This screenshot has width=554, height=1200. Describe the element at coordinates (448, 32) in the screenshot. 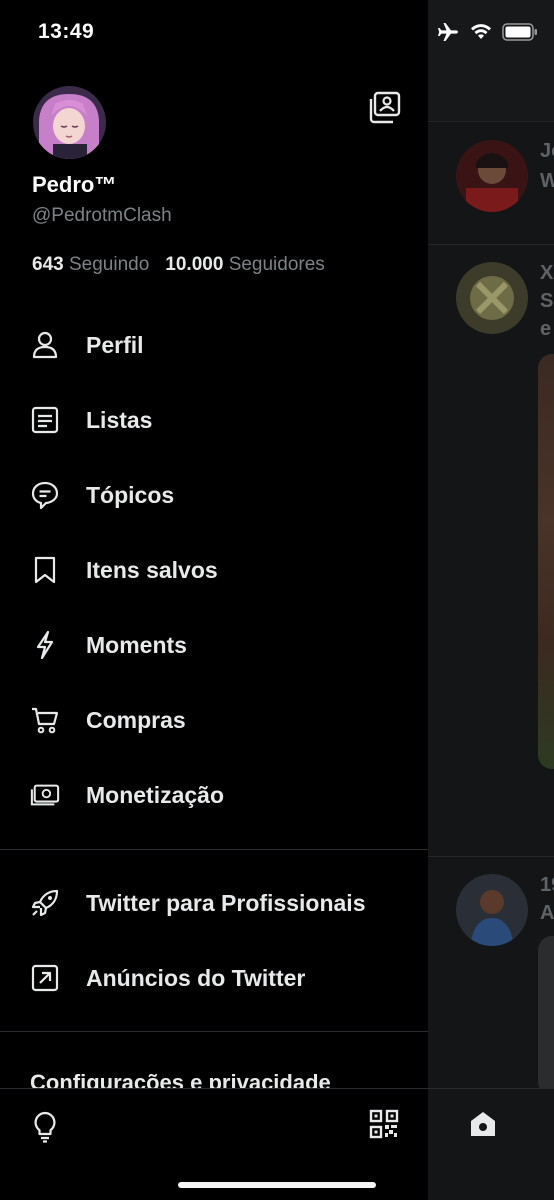

I see `airplane-icon` at that location.